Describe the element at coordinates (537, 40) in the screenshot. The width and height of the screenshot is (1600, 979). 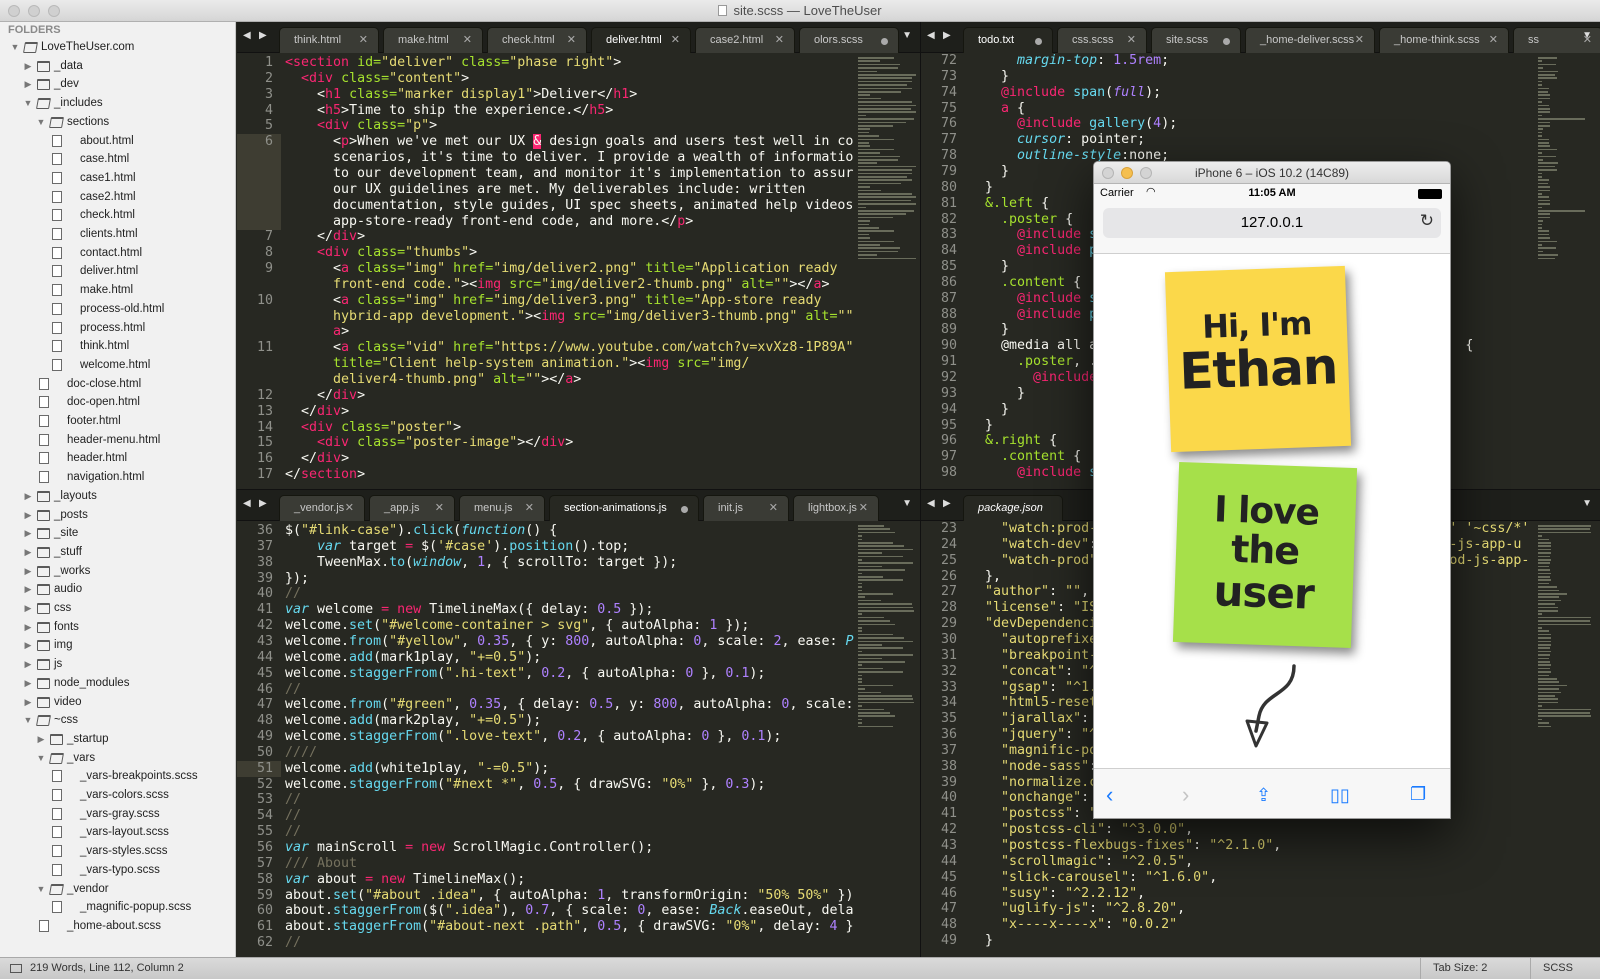
I see `editor-tab: check.html ✕` at that location.